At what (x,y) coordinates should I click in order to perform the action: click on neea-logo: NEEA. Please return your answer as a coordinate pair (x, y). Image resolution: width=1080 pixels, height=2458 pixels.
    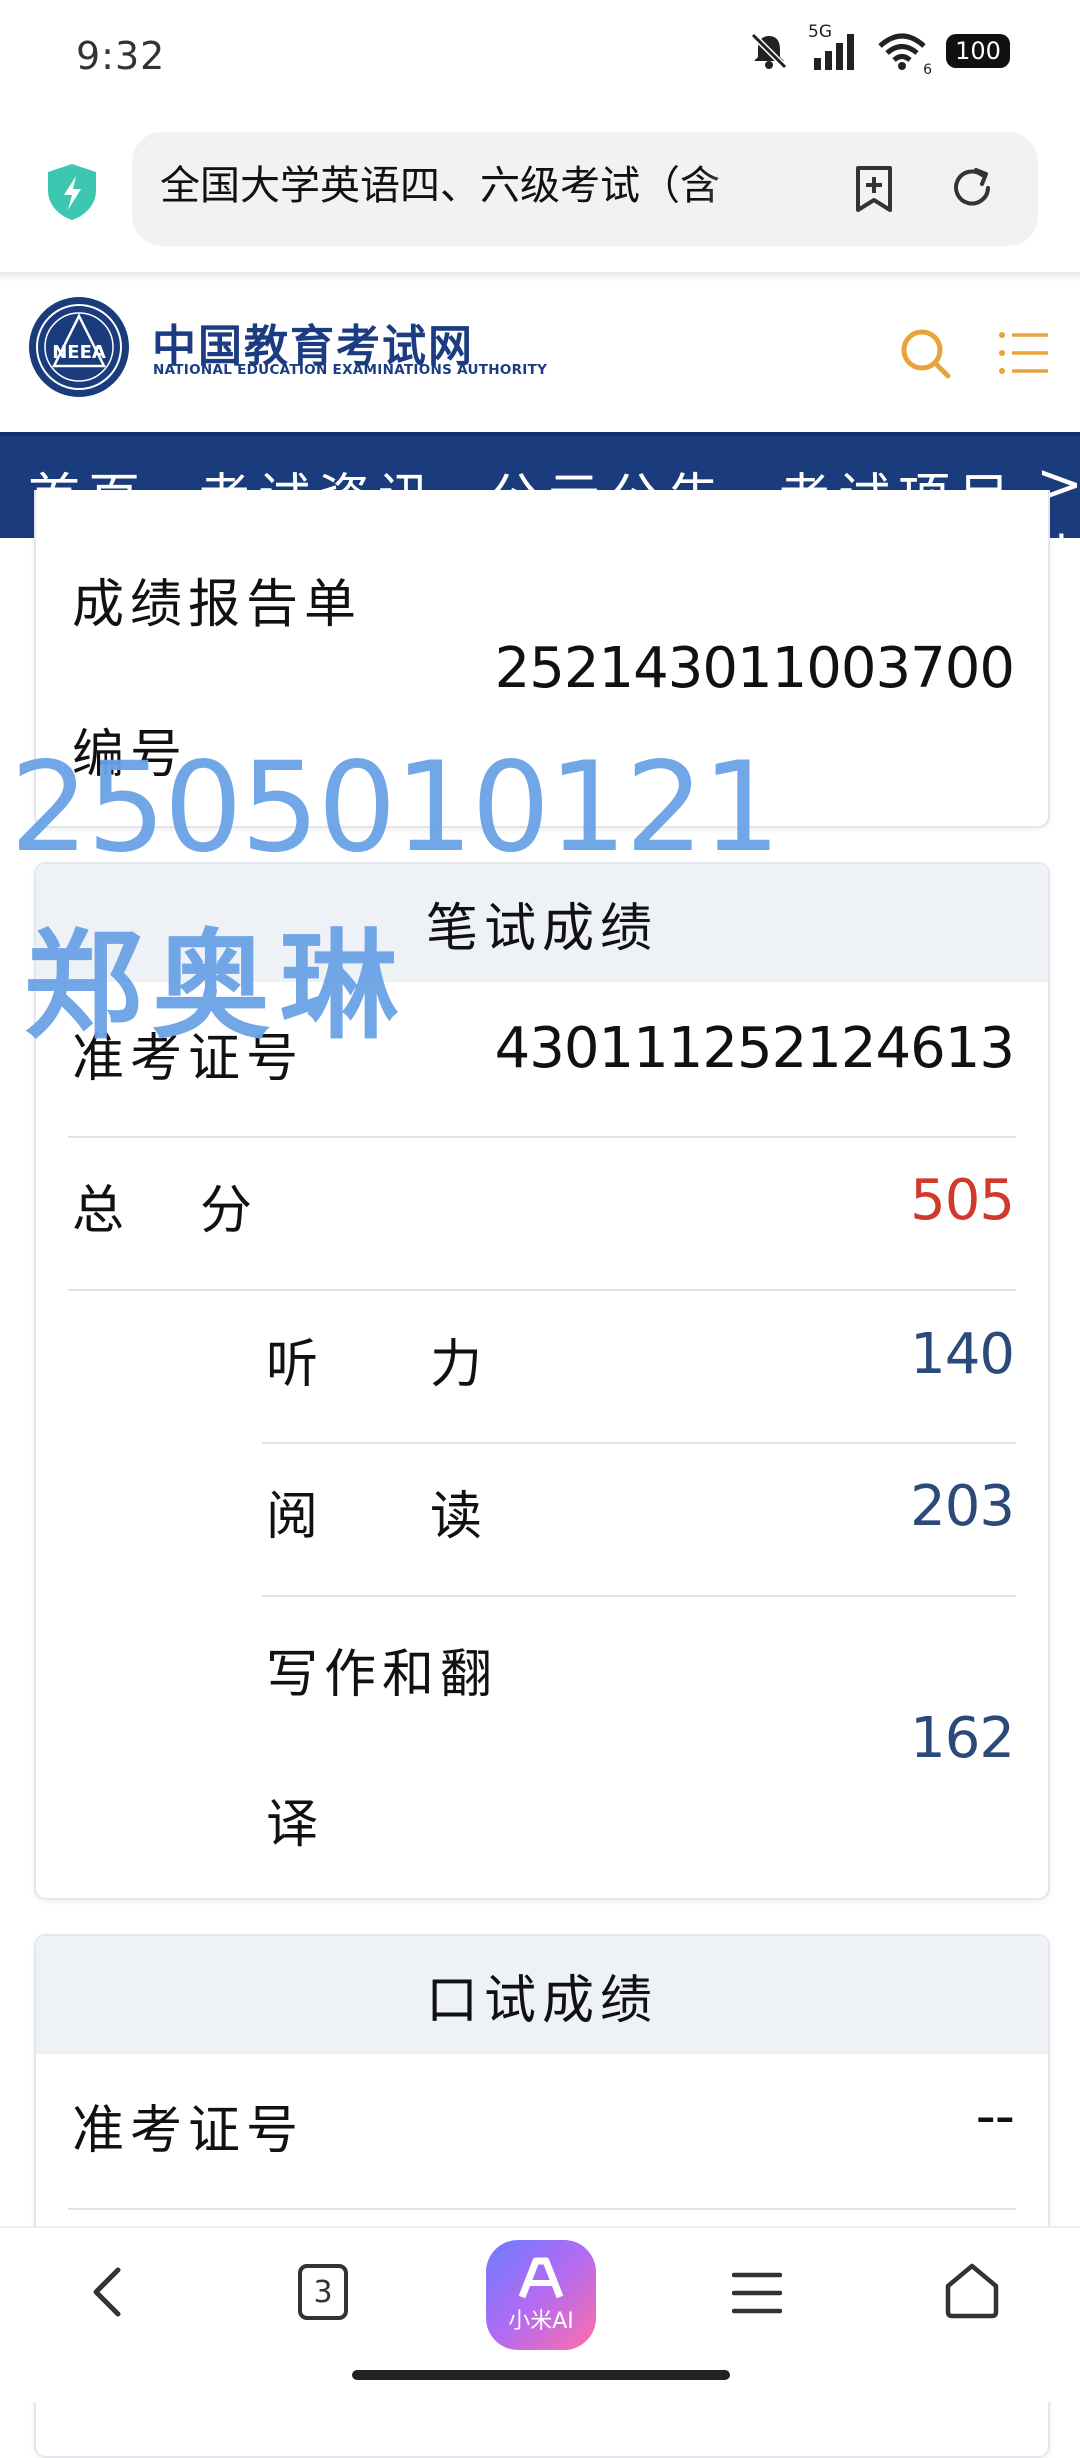
    Looking at the image, I should click on (79, 347).